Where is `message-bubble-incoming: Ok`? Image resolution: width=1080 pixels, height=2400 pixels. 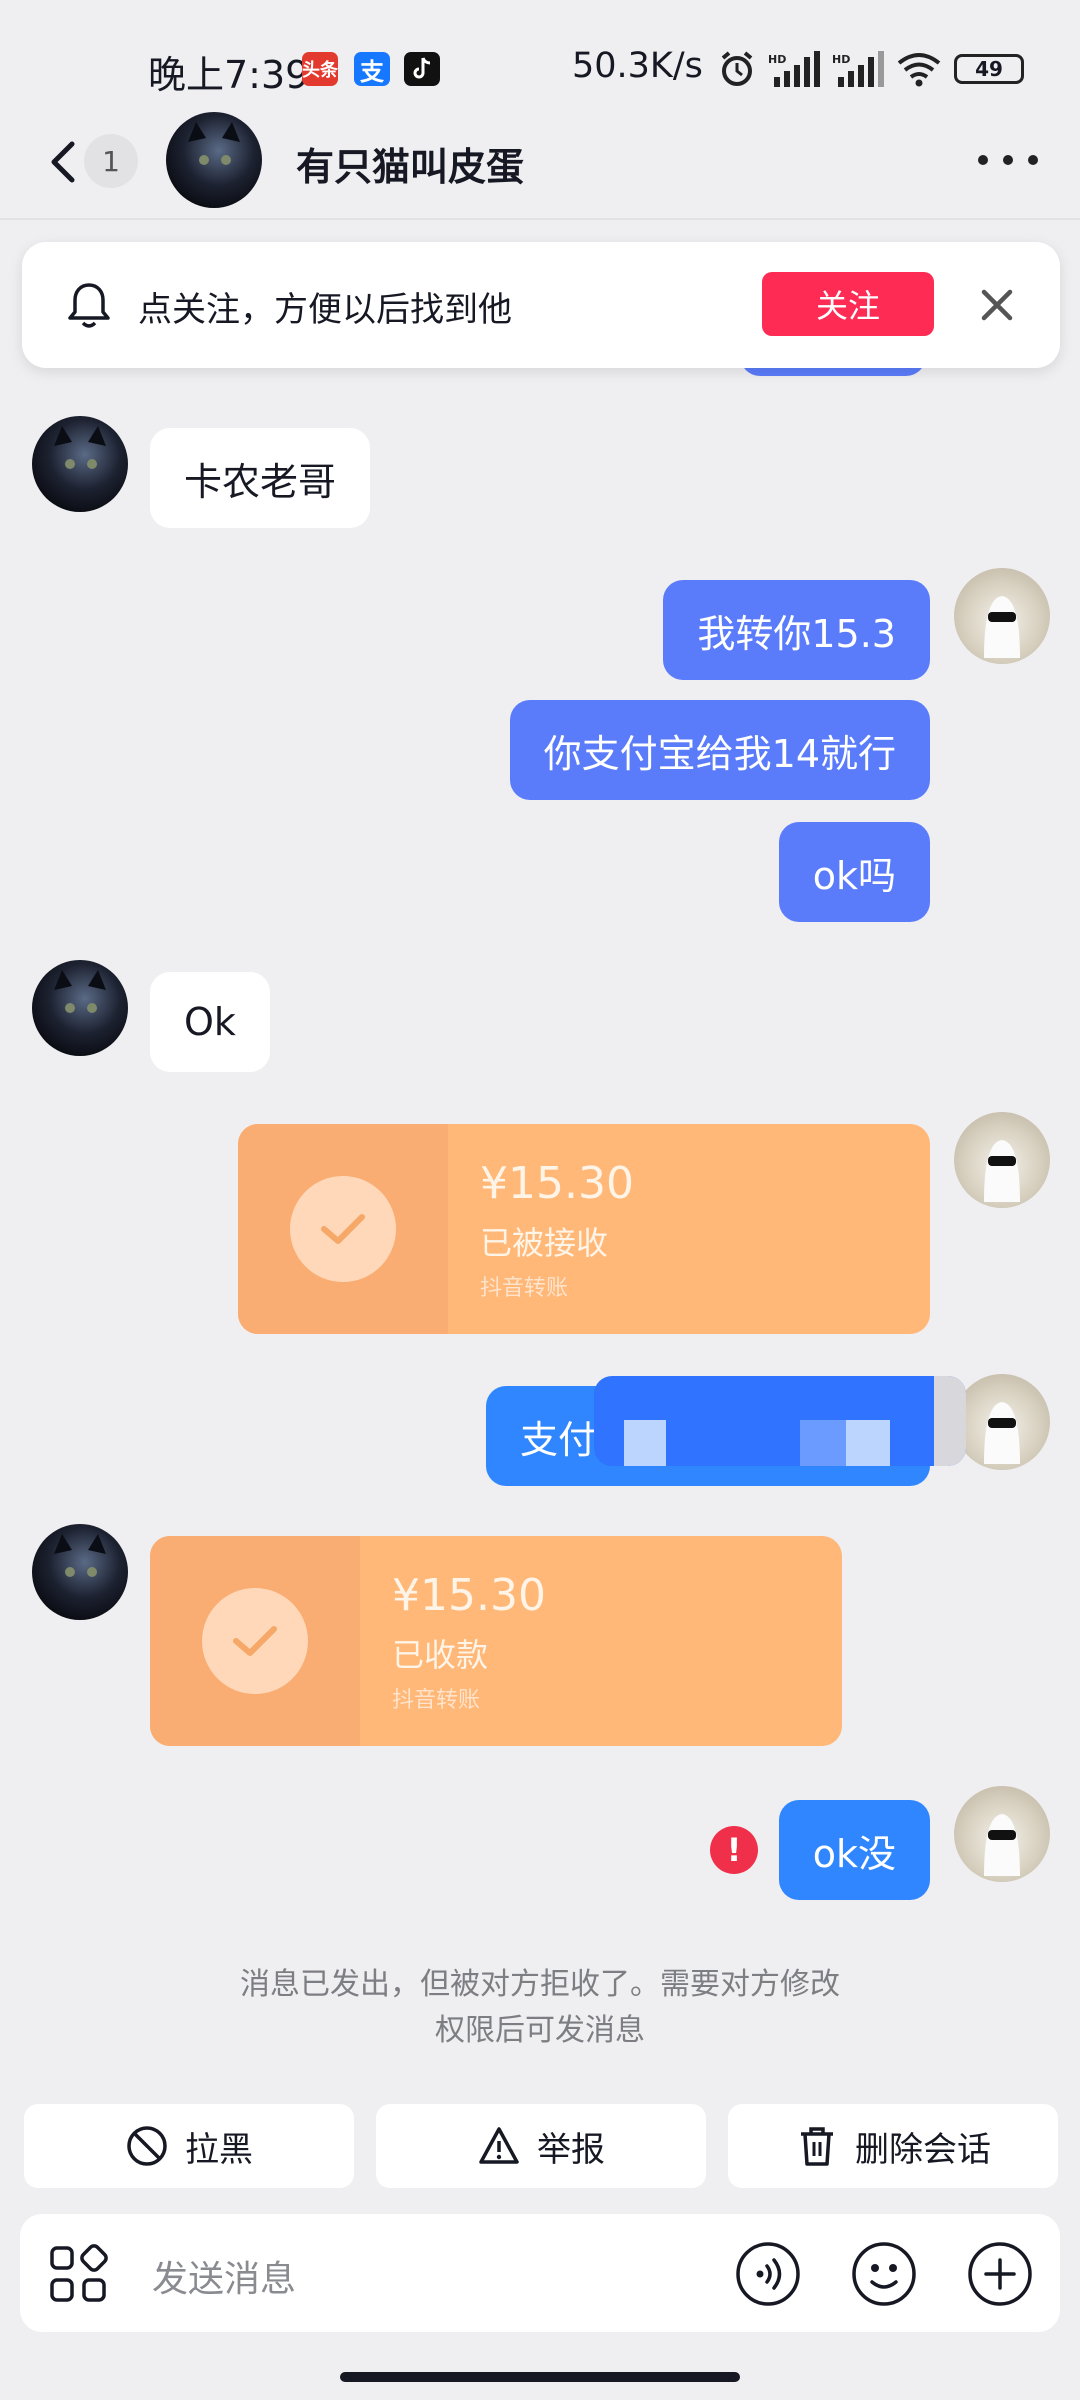 message-bubble-incoming: Ok is located at coordinates (210, 1022).